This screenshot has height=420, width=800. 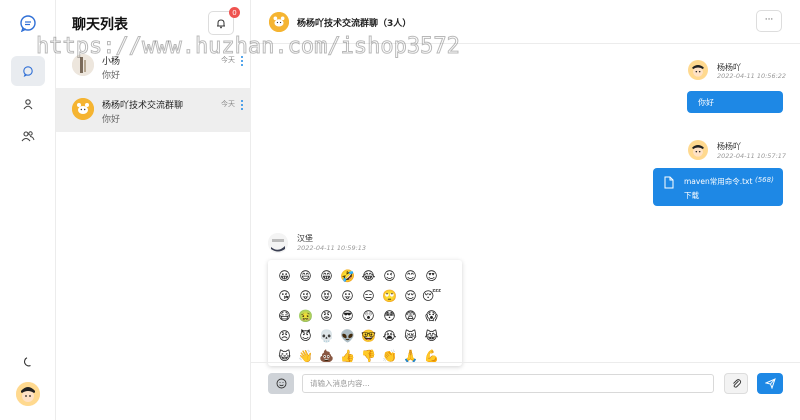 What do you see at coordinates (389, 296) in the screenshot?
I see `emoji-item: 🙄` at bounding box center [389, 296].